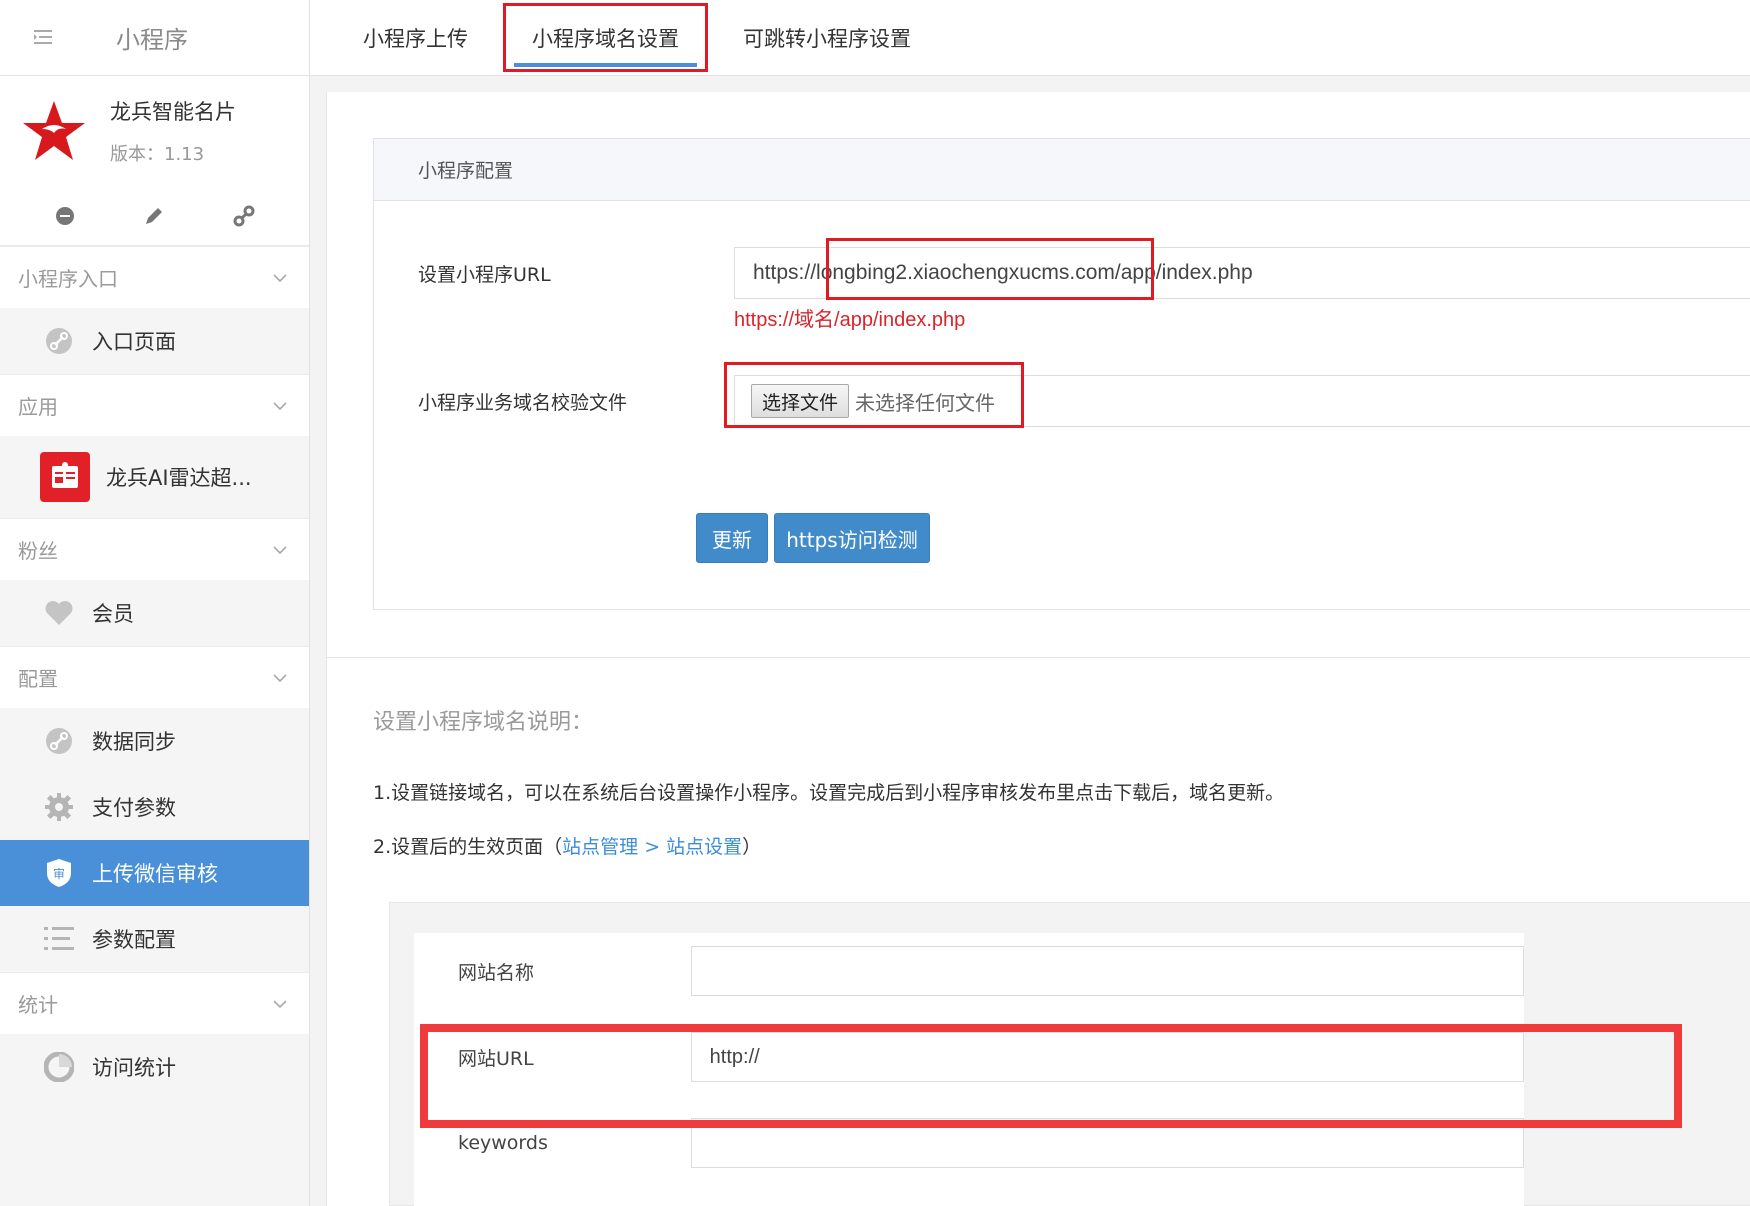  I want to click on highlight-file-box, so click(874, 395).